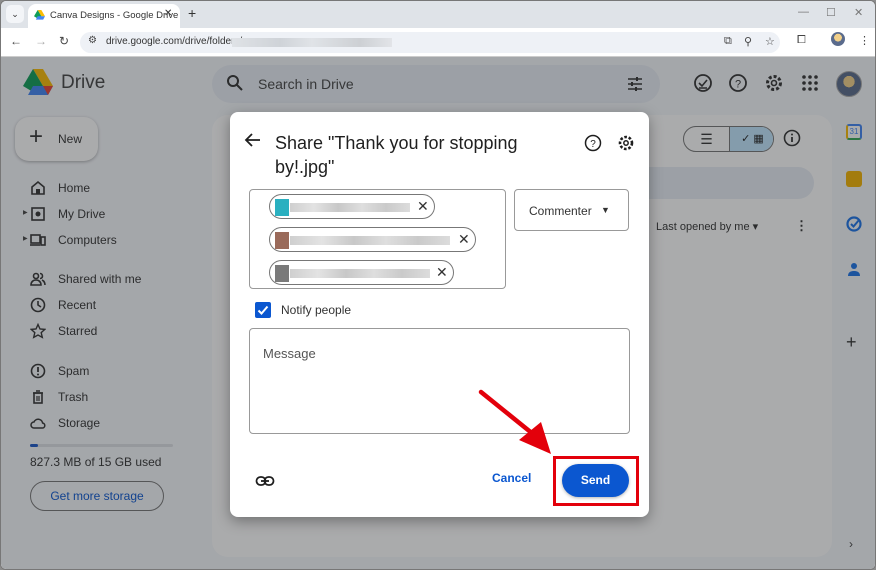 This screenshot has height=570, width=876. I want to click on extensions-icon: ⧠, so click(801, 40).